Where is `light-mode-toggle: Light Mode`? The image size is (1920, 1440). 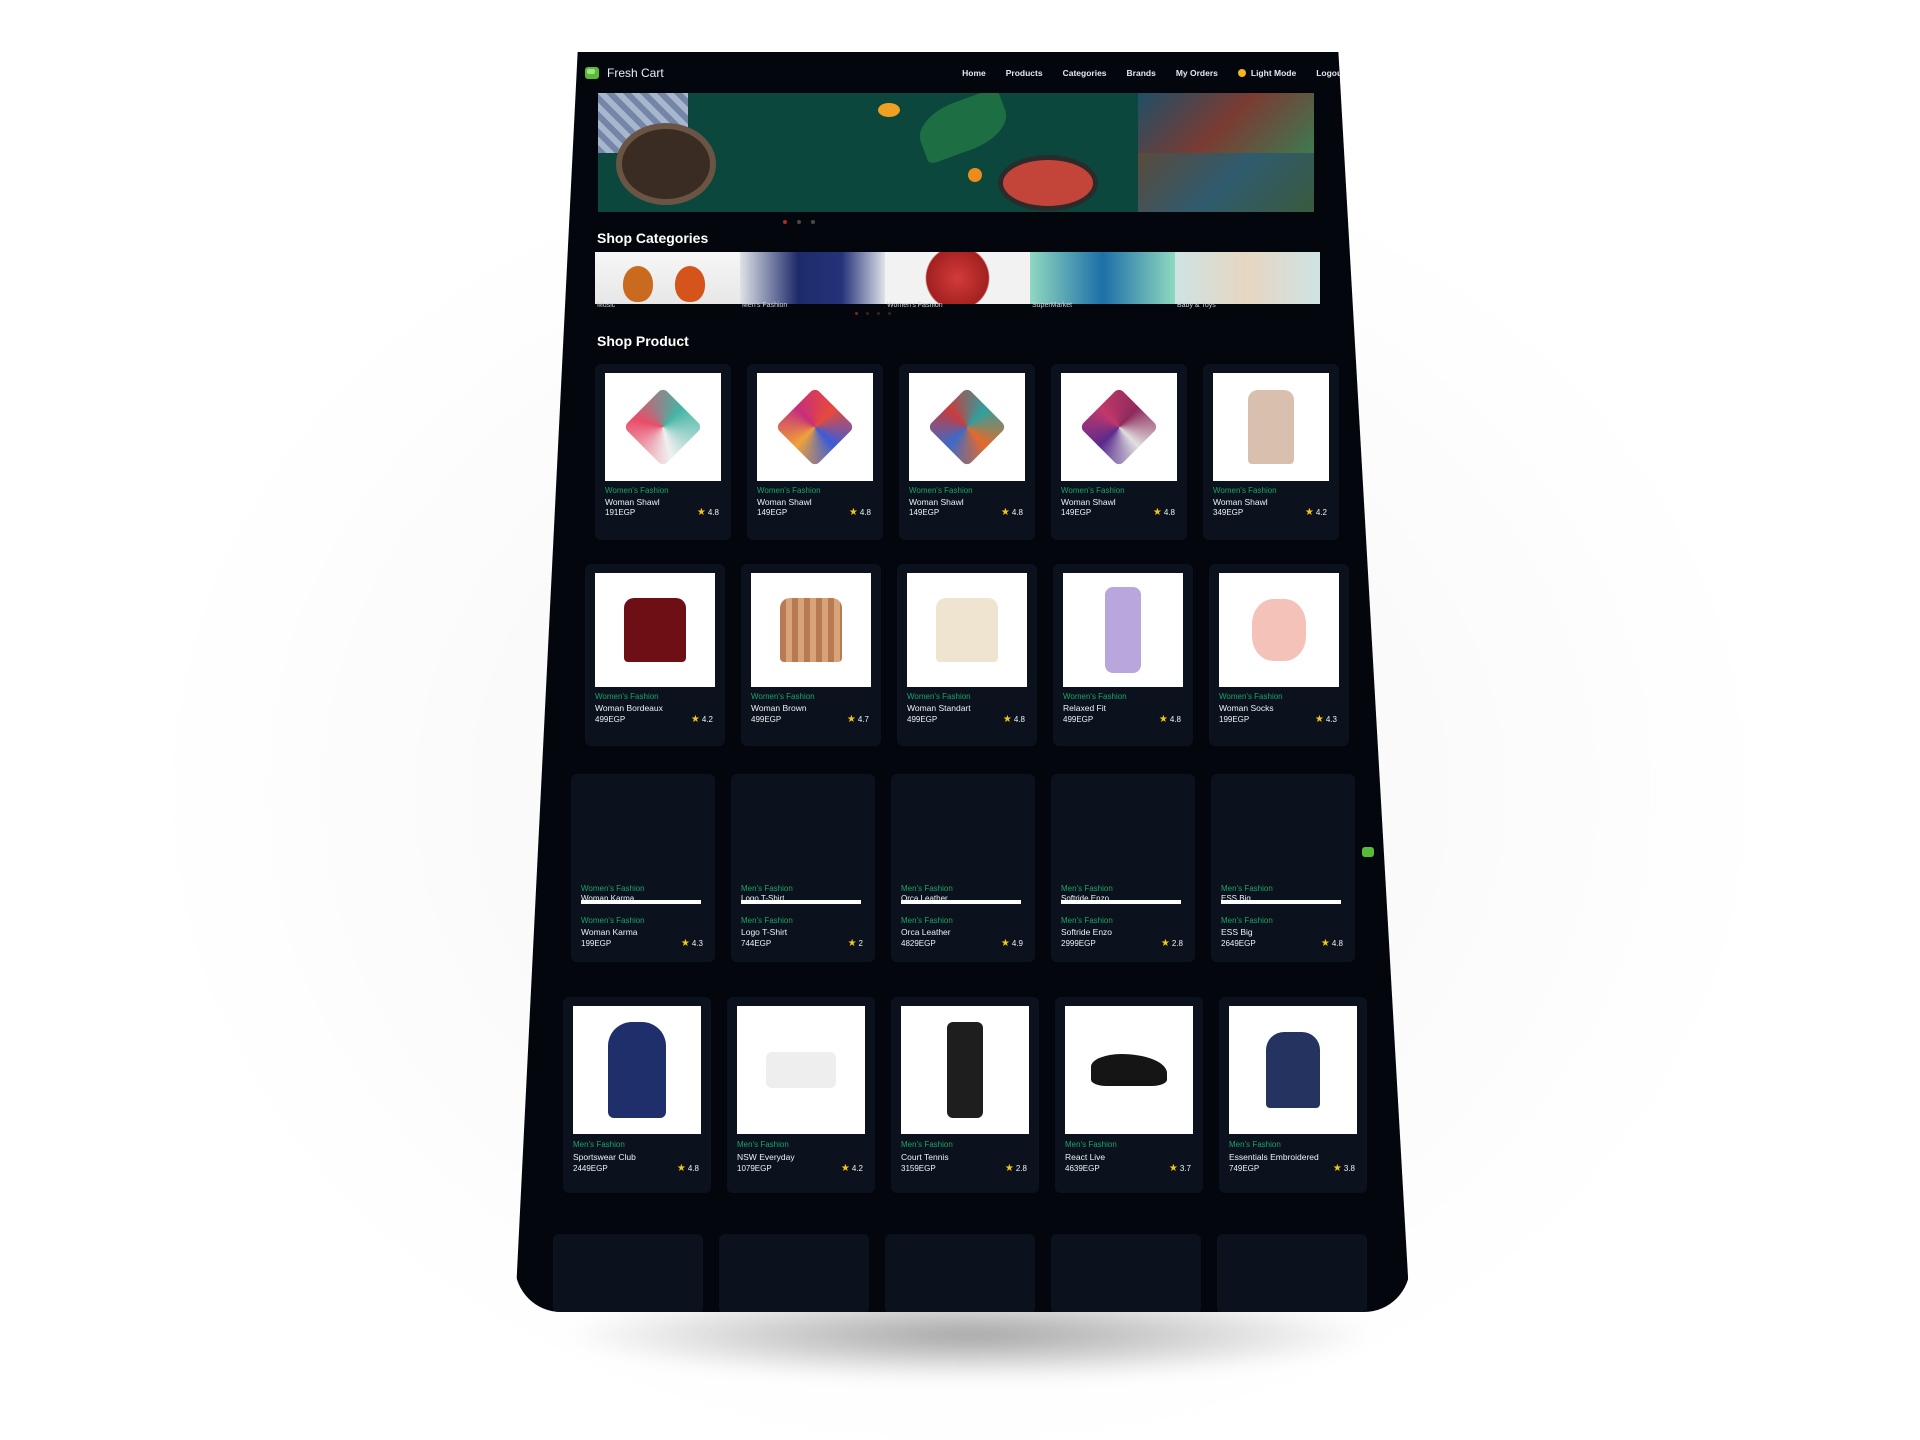 light-mode-toggle: Light Mode is located at coordinates (1267, 73).